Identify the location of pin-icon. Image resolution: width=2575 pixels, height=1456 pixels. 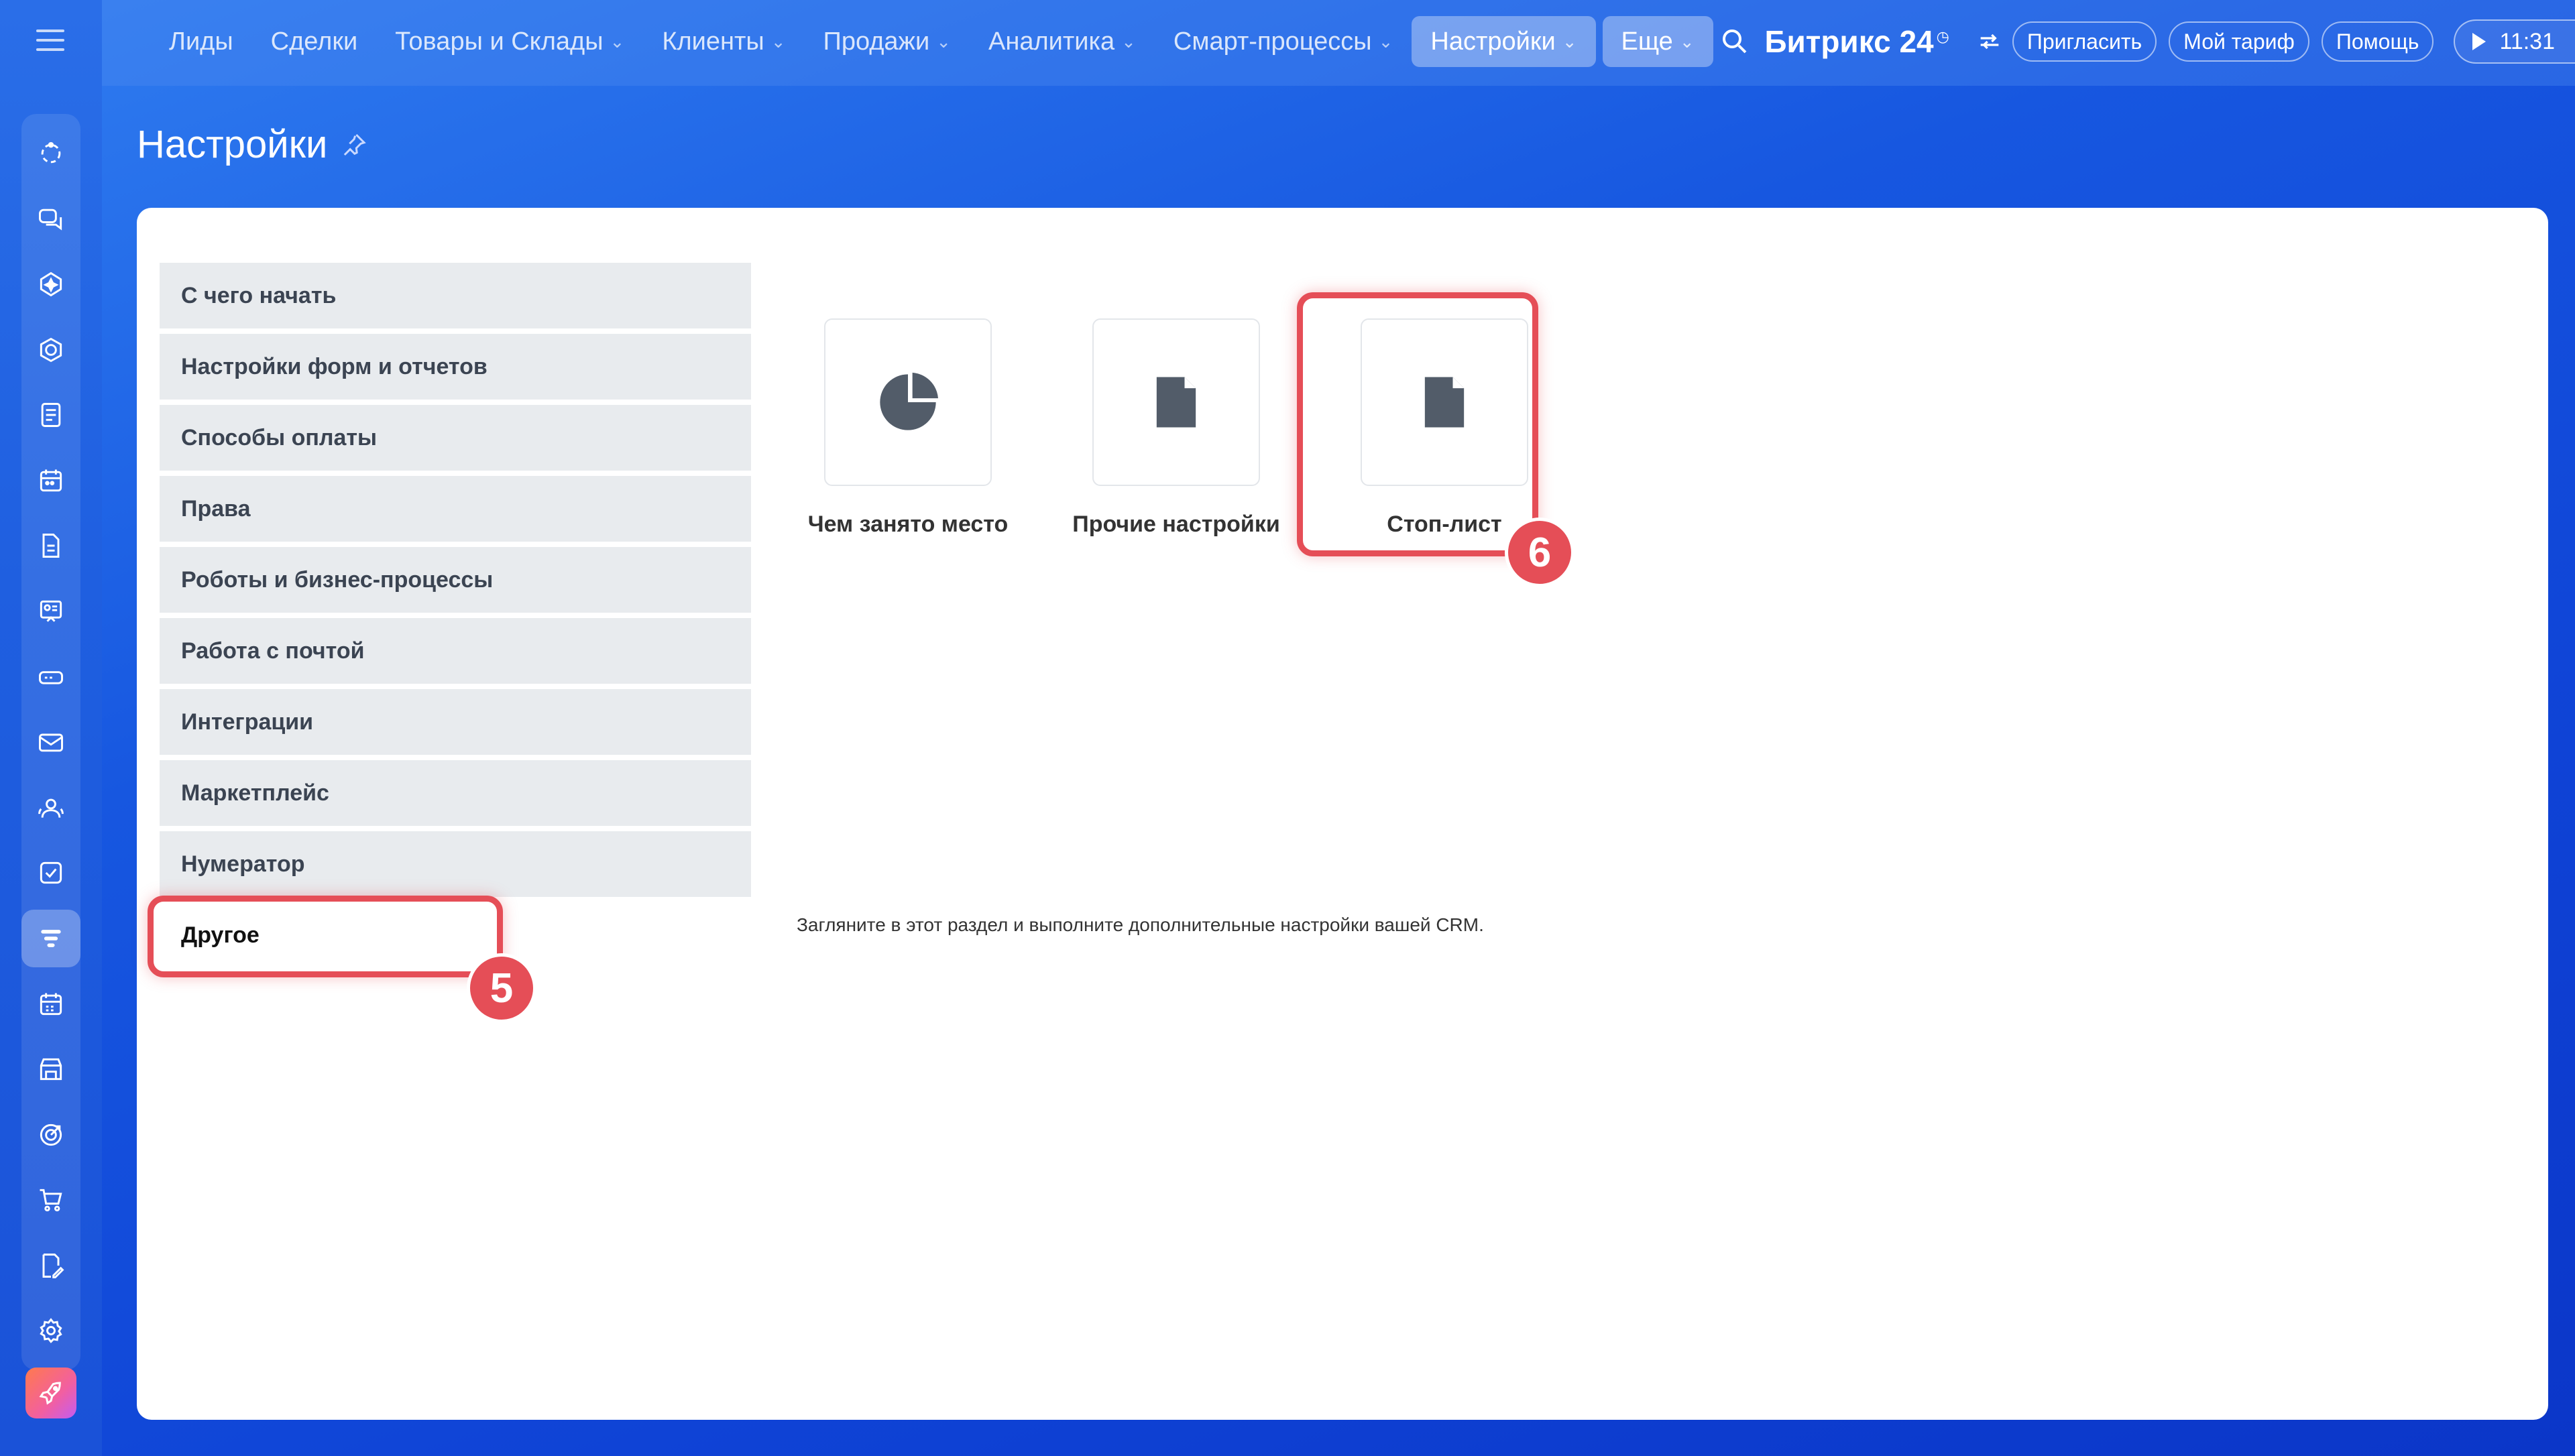
(354, 144).